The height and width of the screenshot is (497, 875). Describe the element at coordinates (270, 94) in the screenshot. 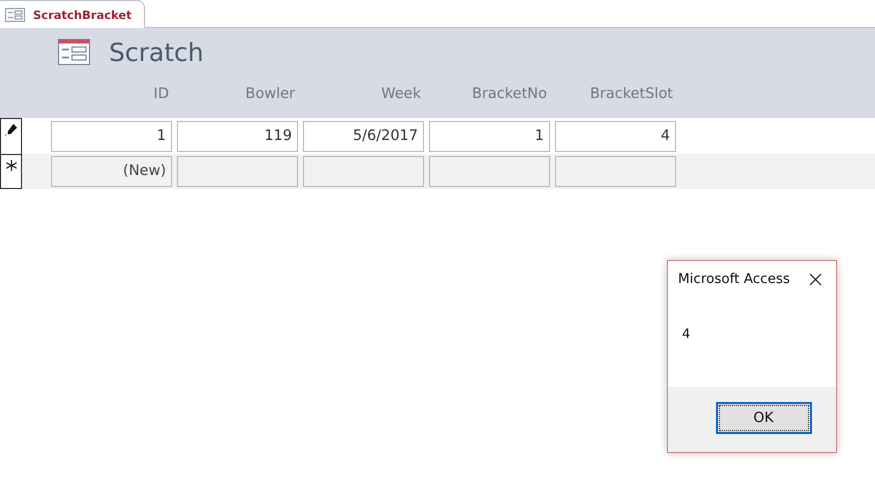

I see `column-header: Bowler` at that location.